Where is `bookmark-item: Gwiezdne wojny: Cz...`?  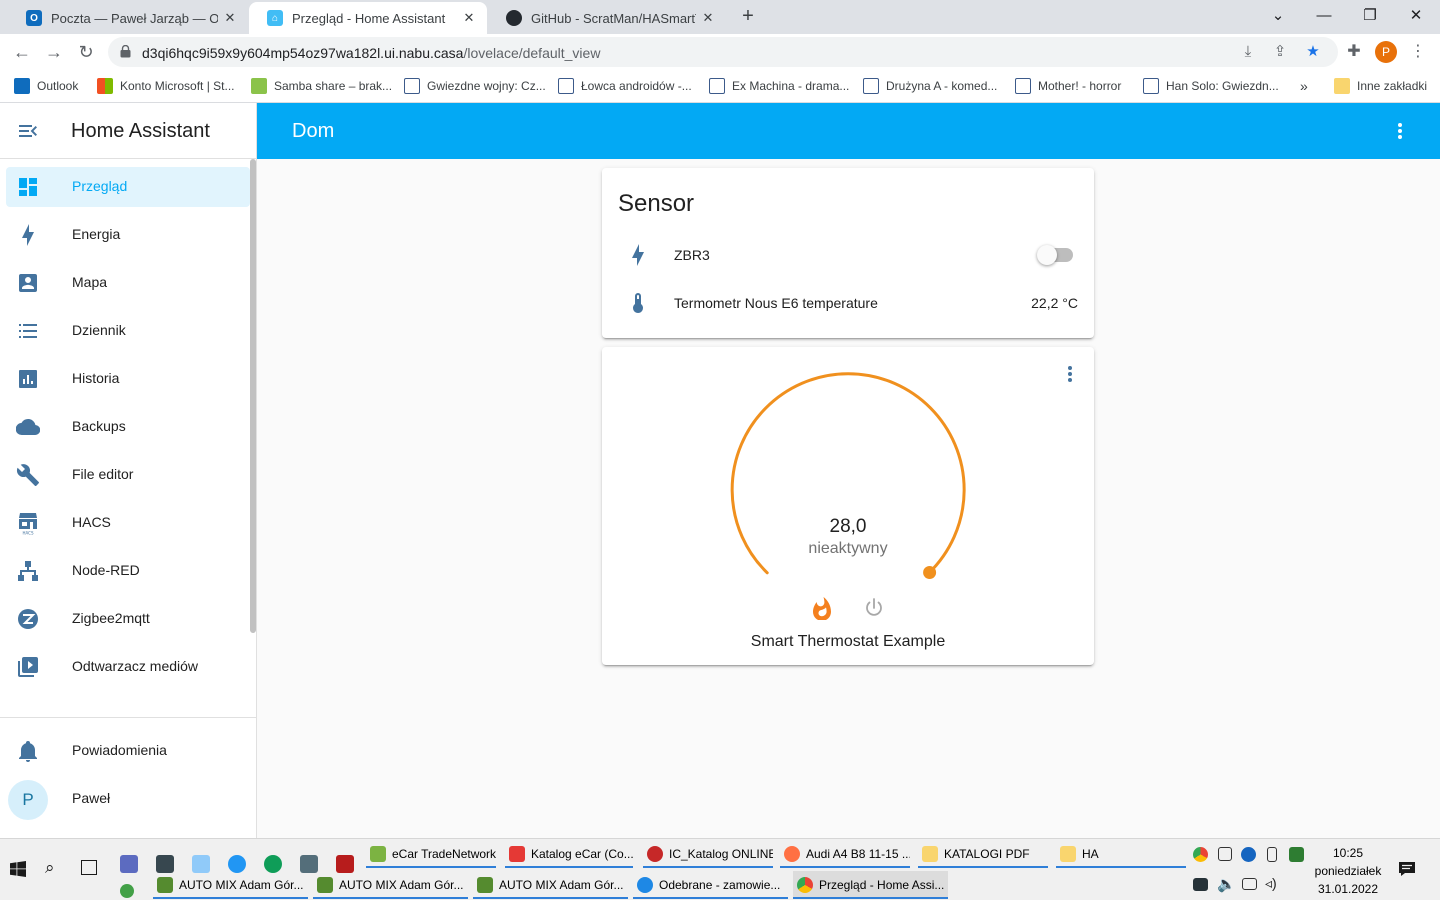 bookmark-item: Gwiezdne wojny: Cz... is located at coordinates (475, 86).